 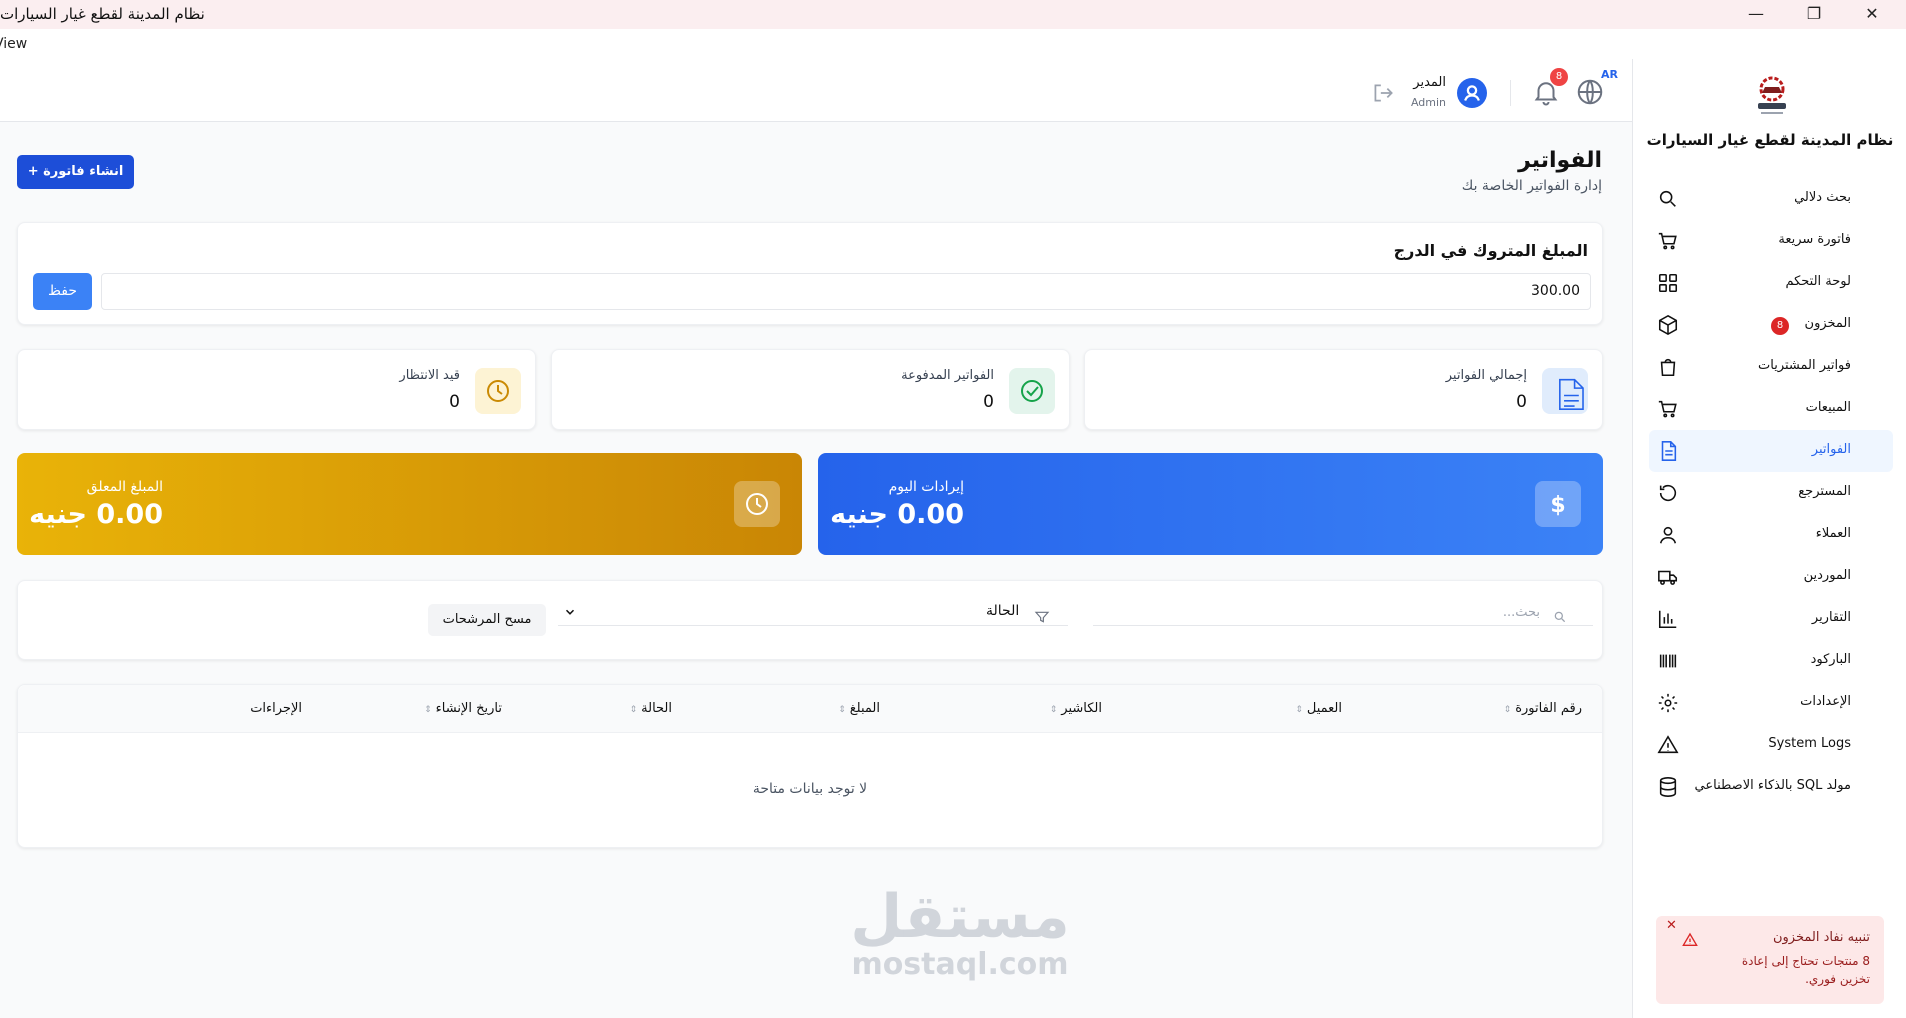 I want to click on table-column-header: المبلغ⇕, so click(x=859, y=708).